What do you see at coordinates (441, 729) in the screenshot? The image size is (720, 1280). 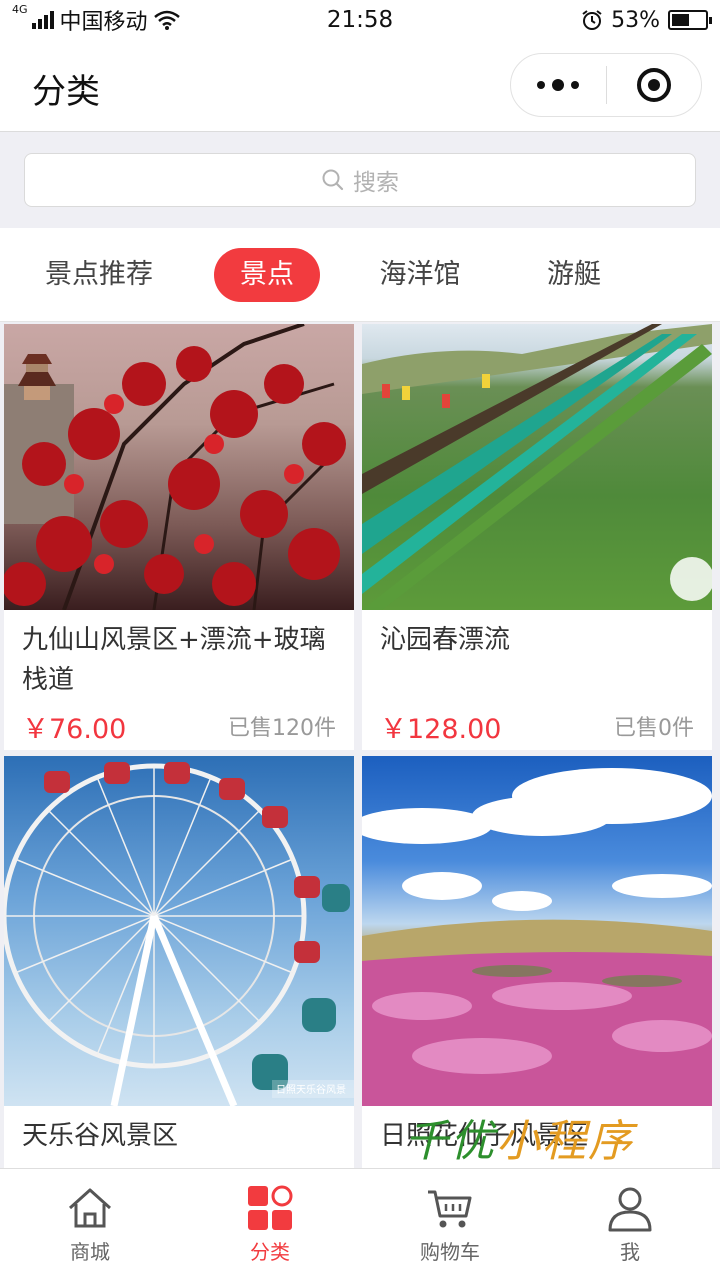 I see `product-price: ￥128.00` at bounding box center [441, 729].